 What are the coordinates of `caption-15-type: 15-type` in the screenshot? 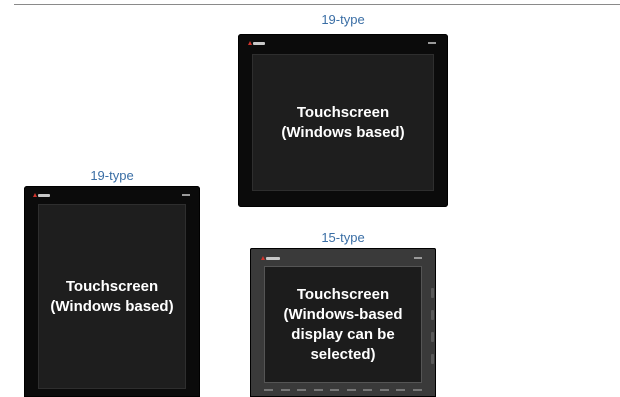 It's located at (343, 237).